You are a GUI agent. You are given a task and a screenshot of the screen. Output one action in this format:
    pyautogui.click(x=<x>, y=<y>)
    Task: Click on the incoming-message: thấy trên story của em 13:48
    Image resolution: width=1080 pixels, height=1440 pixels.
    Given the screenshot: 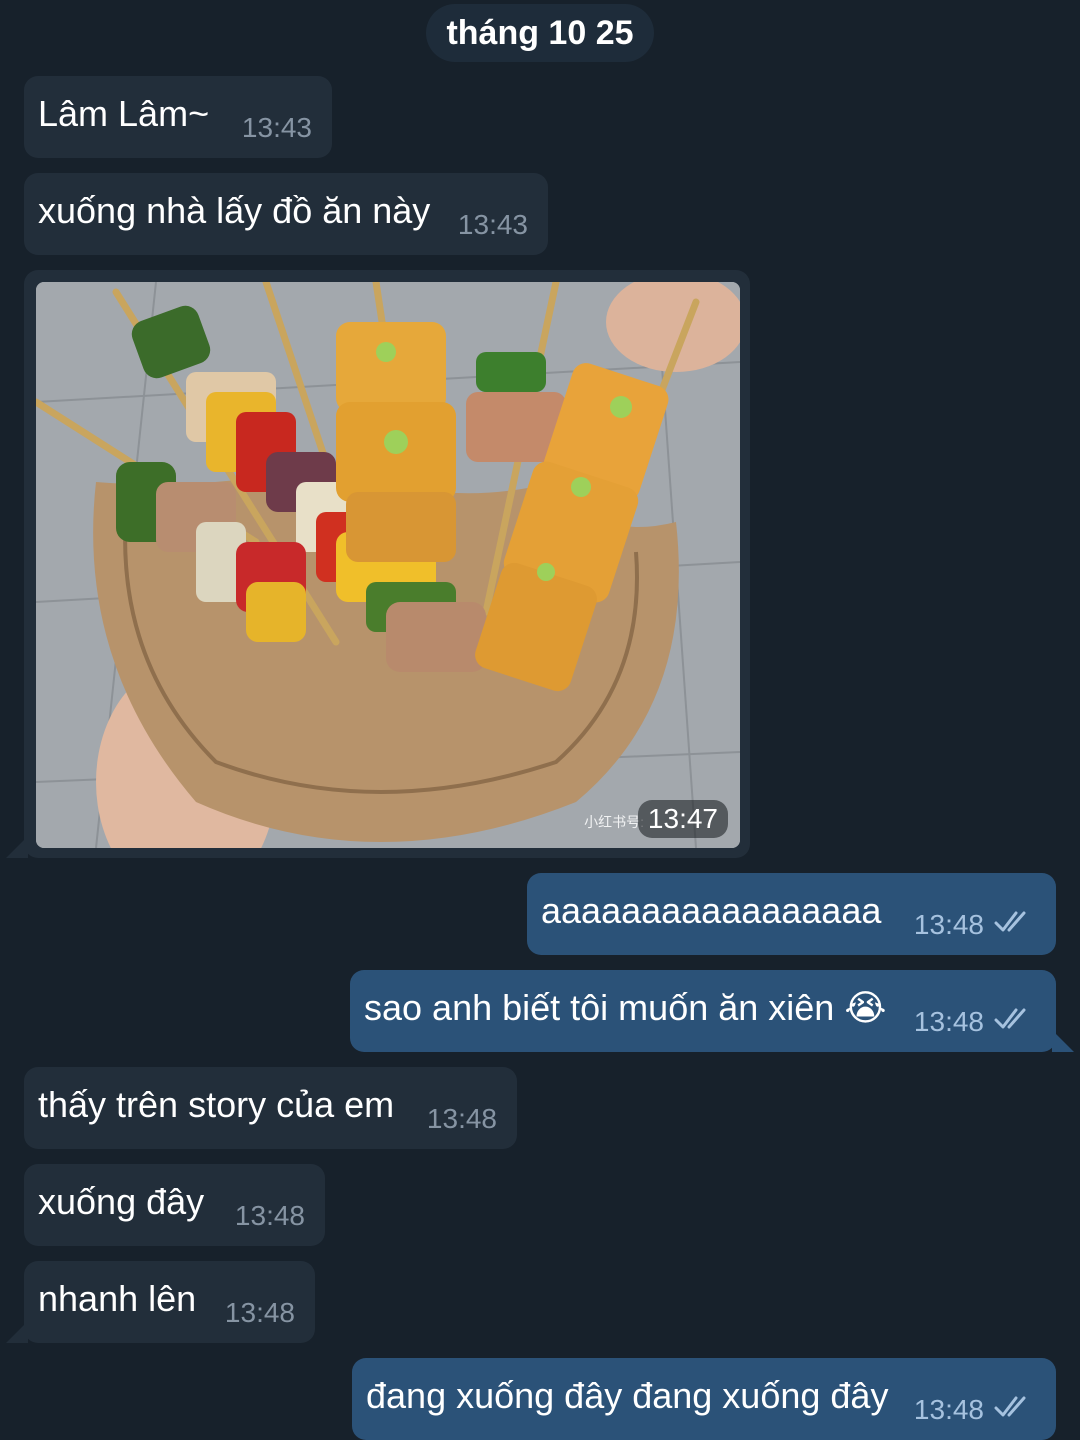 What is the action you would take?
    pyautogui.click(x=270, y=1108)
    